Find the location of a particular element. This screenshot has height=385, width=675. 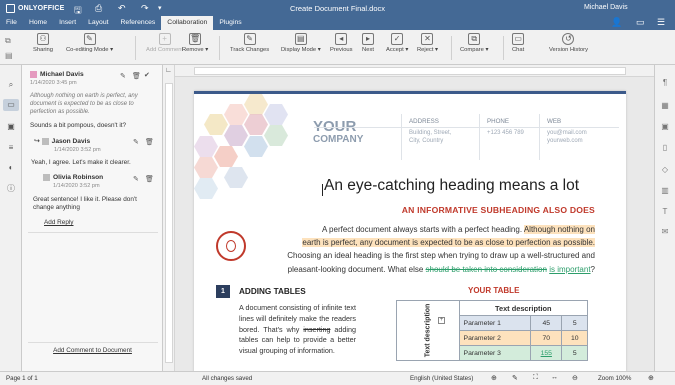

previous-icon: ◂ is located at coordinates (341, 39).